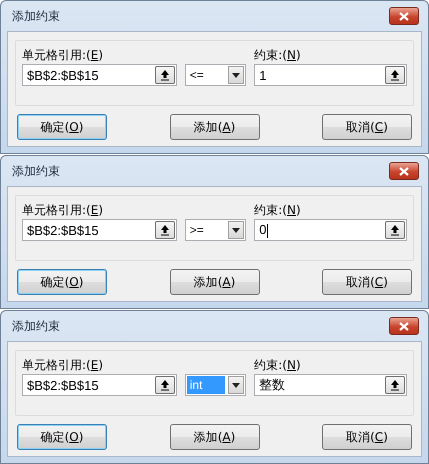 This screenshot has width=429, height=464. Describe the element at coordinates (330, 230) in the screenshot. I see `input-field: 0` at that location.